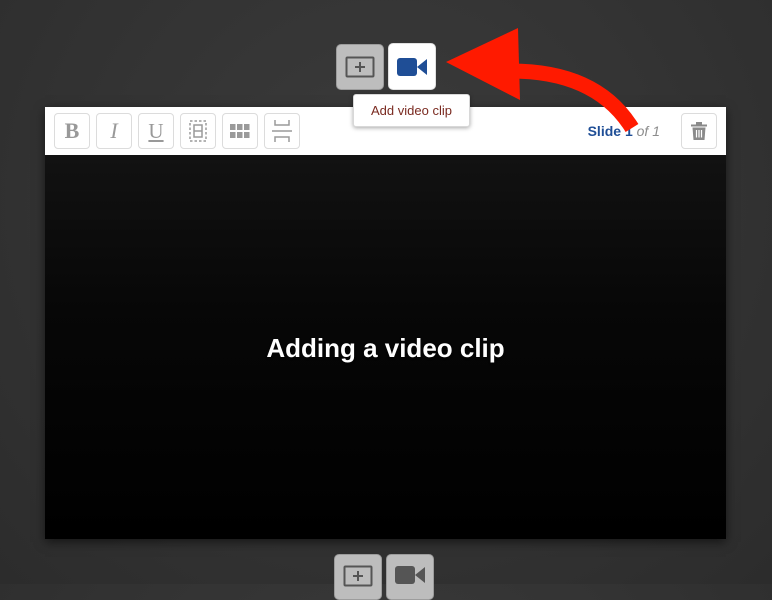 This screenshot has height=600, width=772. What do you see at coordinates (358, 577) in the screenshot?
I see `add-slide-button-bottom` at bounding box center [358, 577].